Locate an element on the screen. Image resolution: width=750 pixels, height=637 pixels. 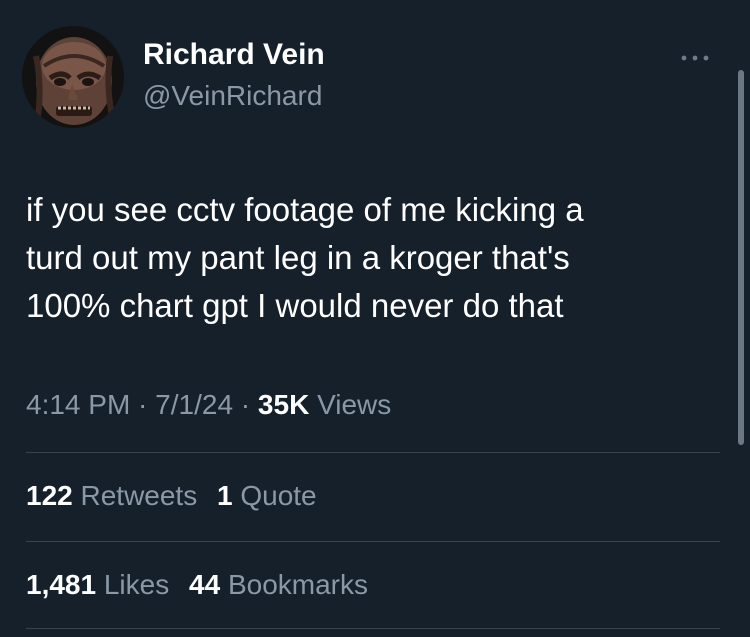
retweets-stat: 122 Retweets is located at coordinates (111, 495).